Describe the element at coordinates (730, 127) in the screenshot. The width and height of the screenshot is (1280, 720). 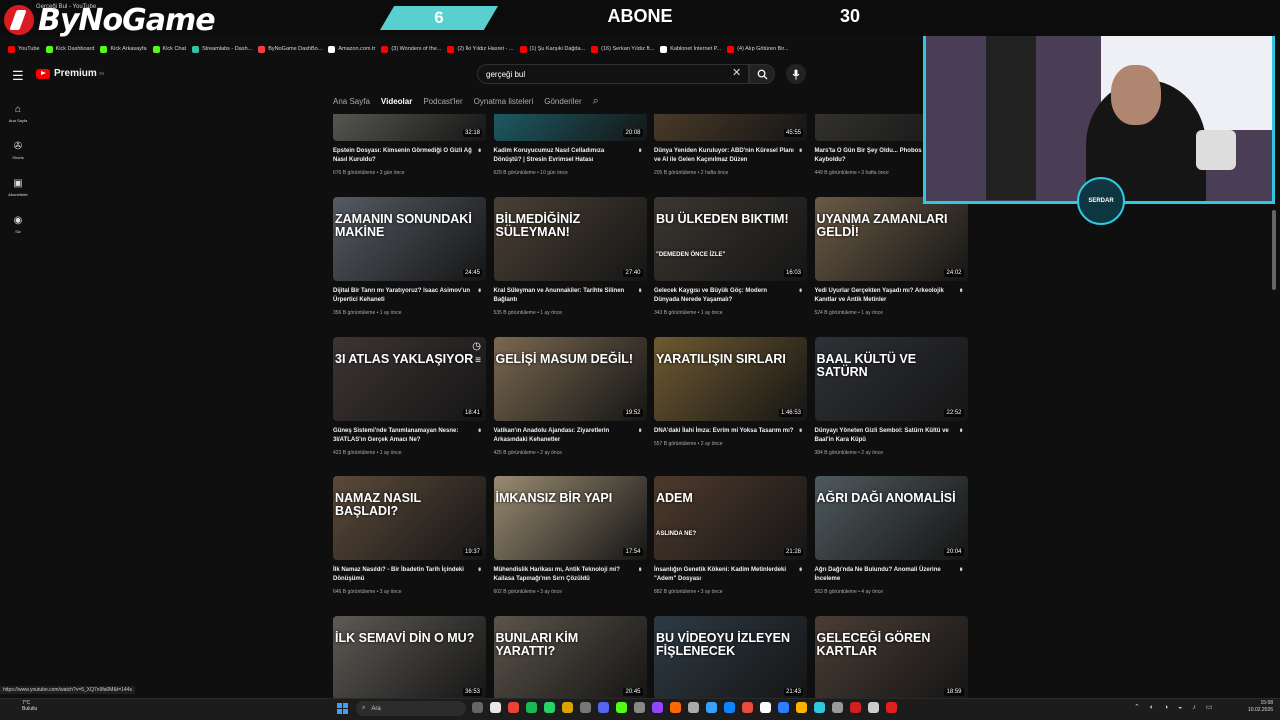
I see `video-thumbnail: 45:55` at that location.